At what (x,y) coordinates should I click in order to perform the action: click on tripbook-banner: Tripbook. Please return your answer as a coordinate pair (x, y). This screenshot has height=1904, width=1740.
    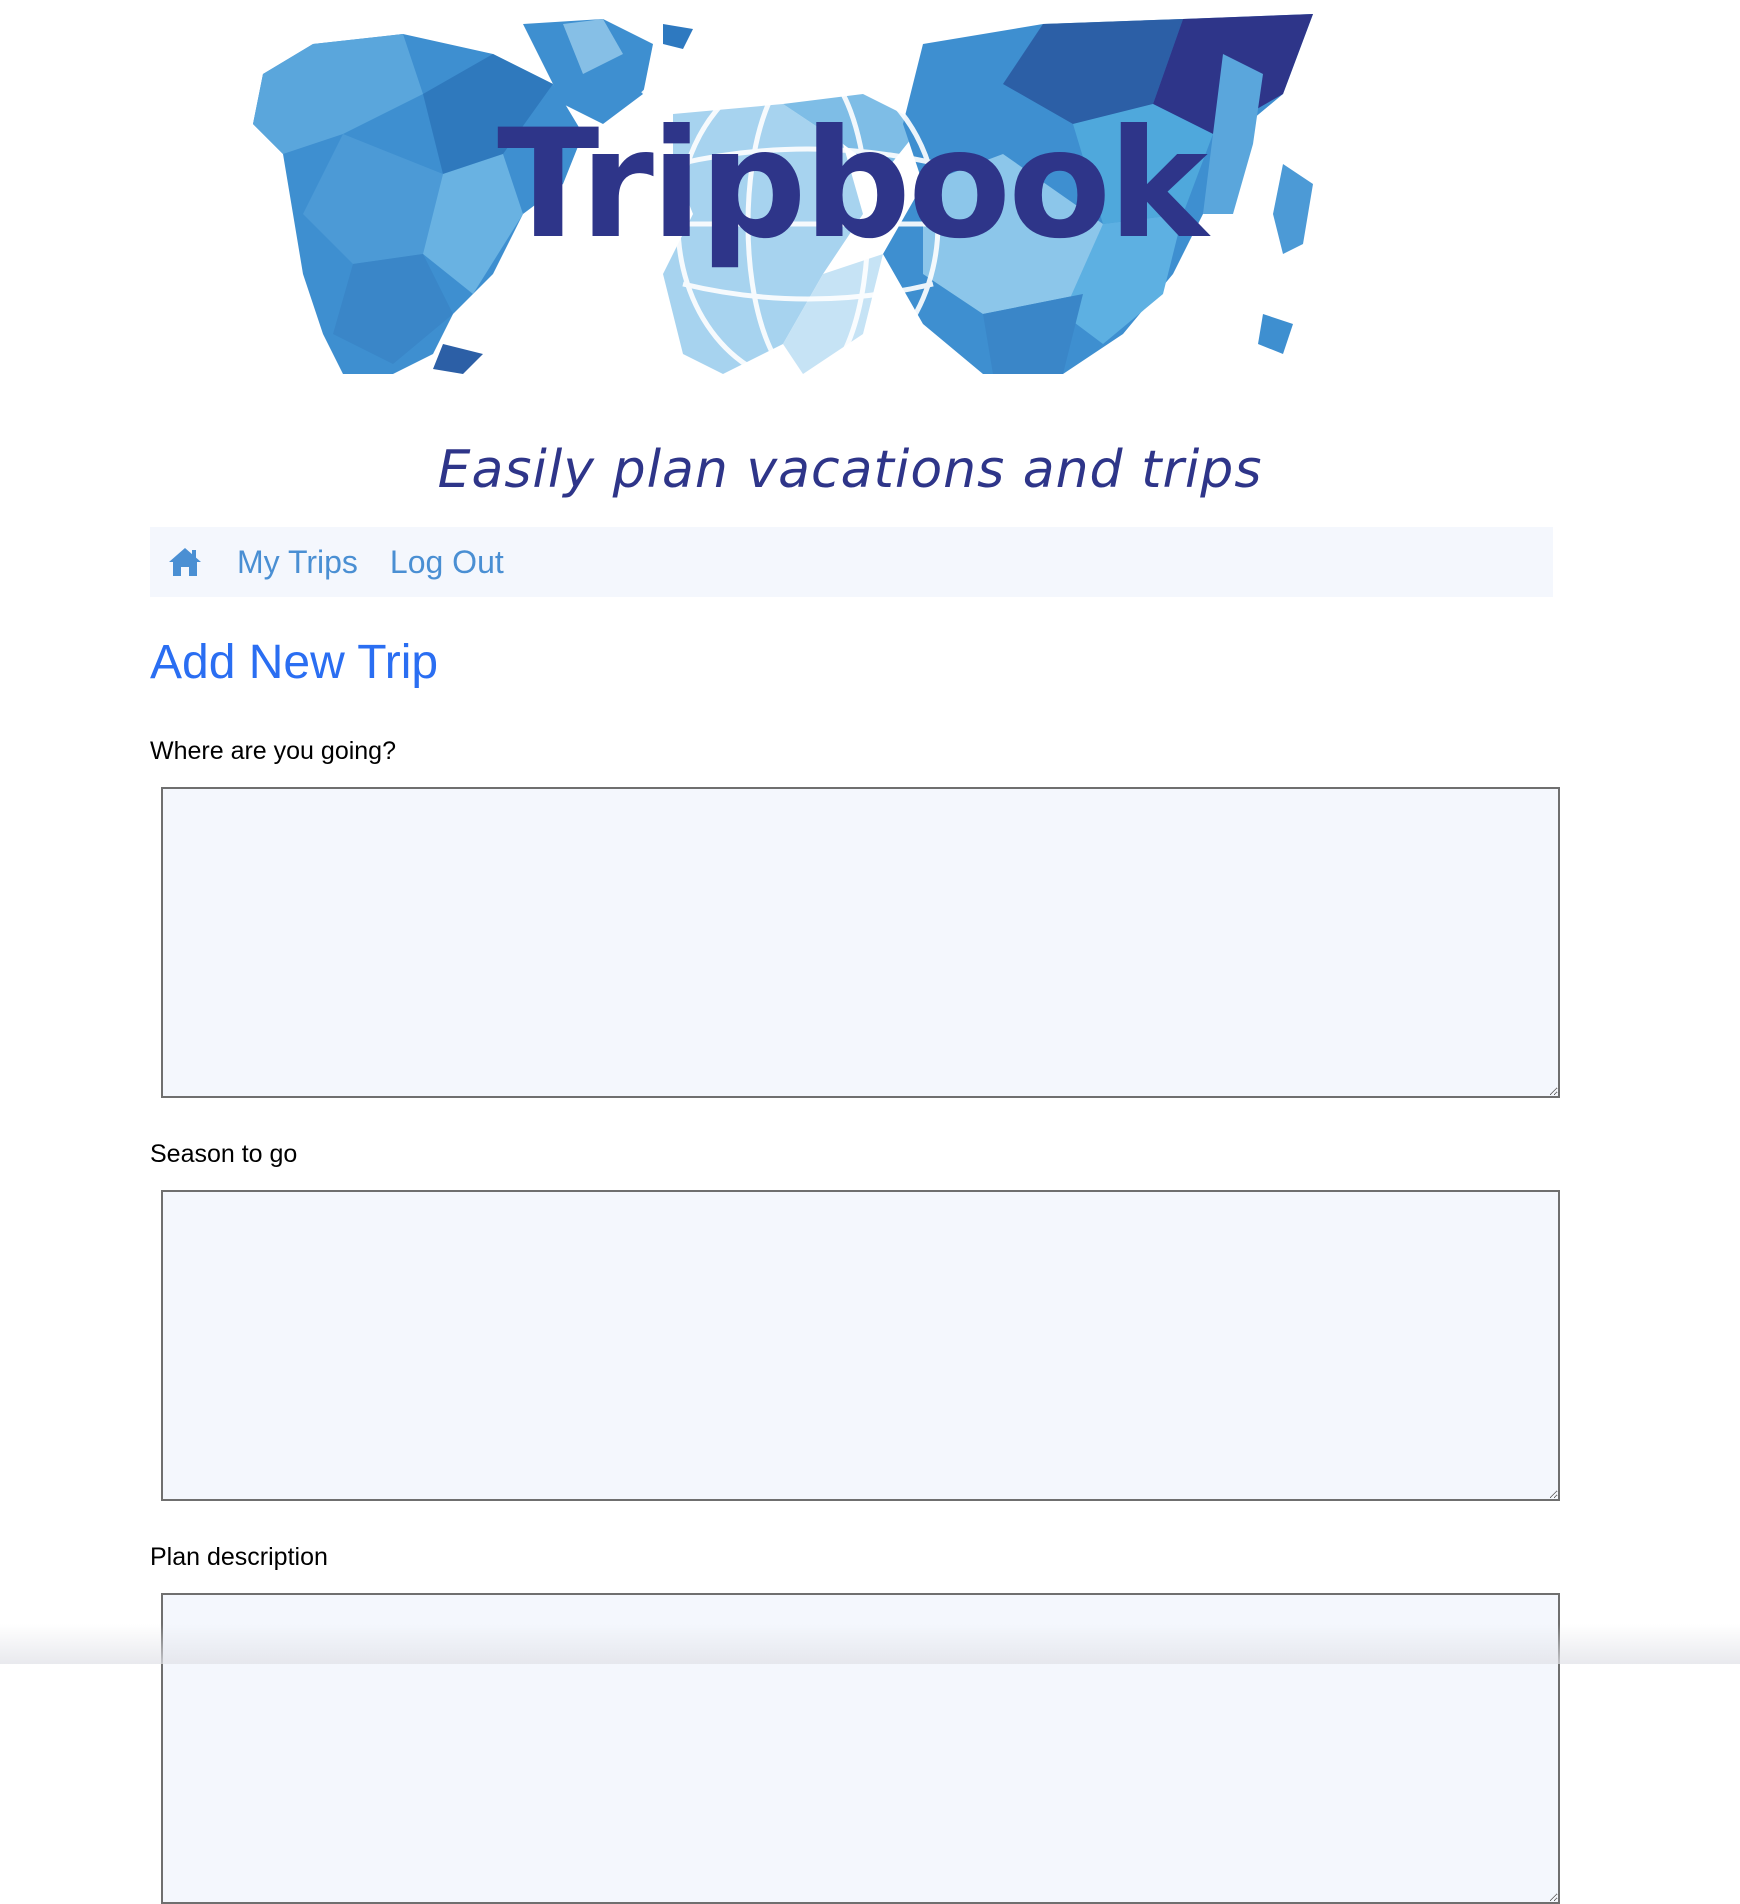
    Looking at the image, I should click on (851, 194).